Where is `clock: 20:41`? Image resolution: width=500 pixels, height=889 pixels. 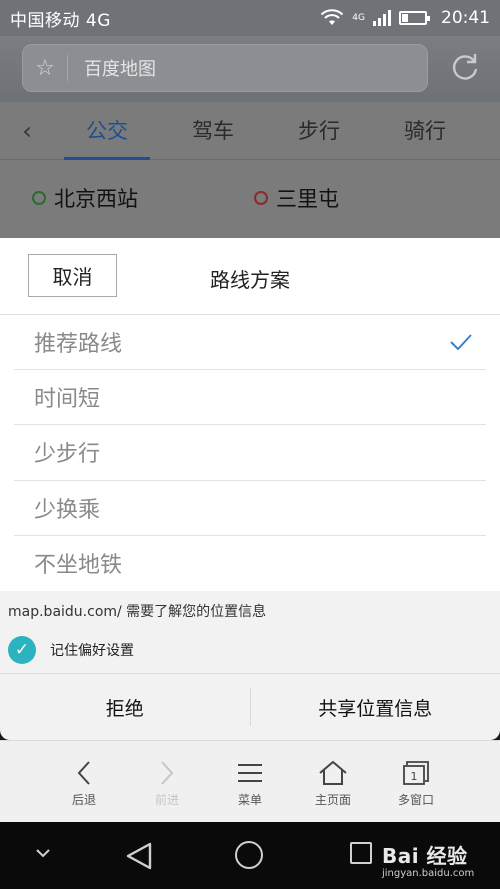 clock: 20:41 is located at coordinates (465, 18).